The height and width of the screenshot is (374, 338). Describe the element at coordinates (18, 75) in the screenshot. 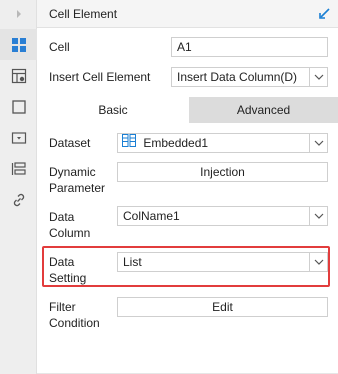

I see `cell-attribute-icon` at that location.